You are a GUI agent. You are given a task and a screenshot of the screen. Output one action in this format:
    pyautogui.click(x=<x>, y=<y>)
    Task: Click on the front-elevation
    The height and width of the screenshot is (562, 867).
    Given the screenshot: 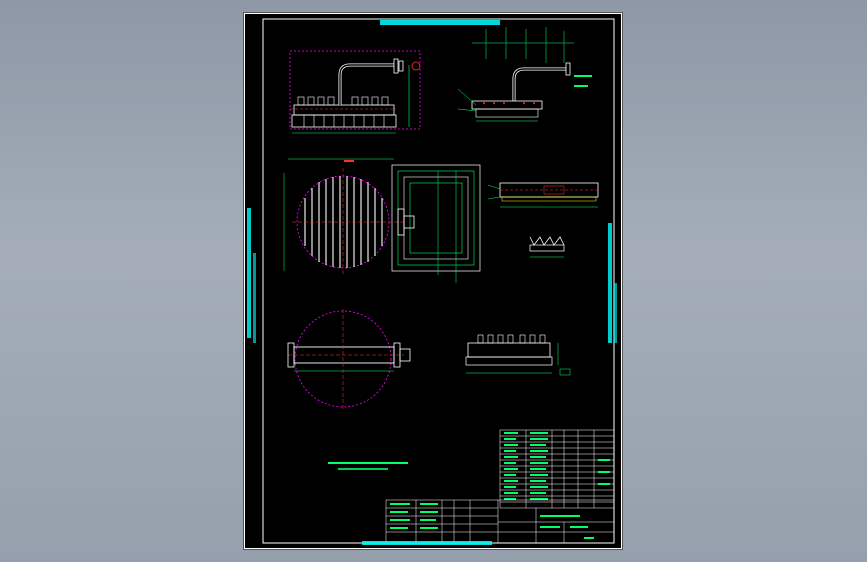 What is the action you would take?
    pyautogui.click(x=355, y=92)
    